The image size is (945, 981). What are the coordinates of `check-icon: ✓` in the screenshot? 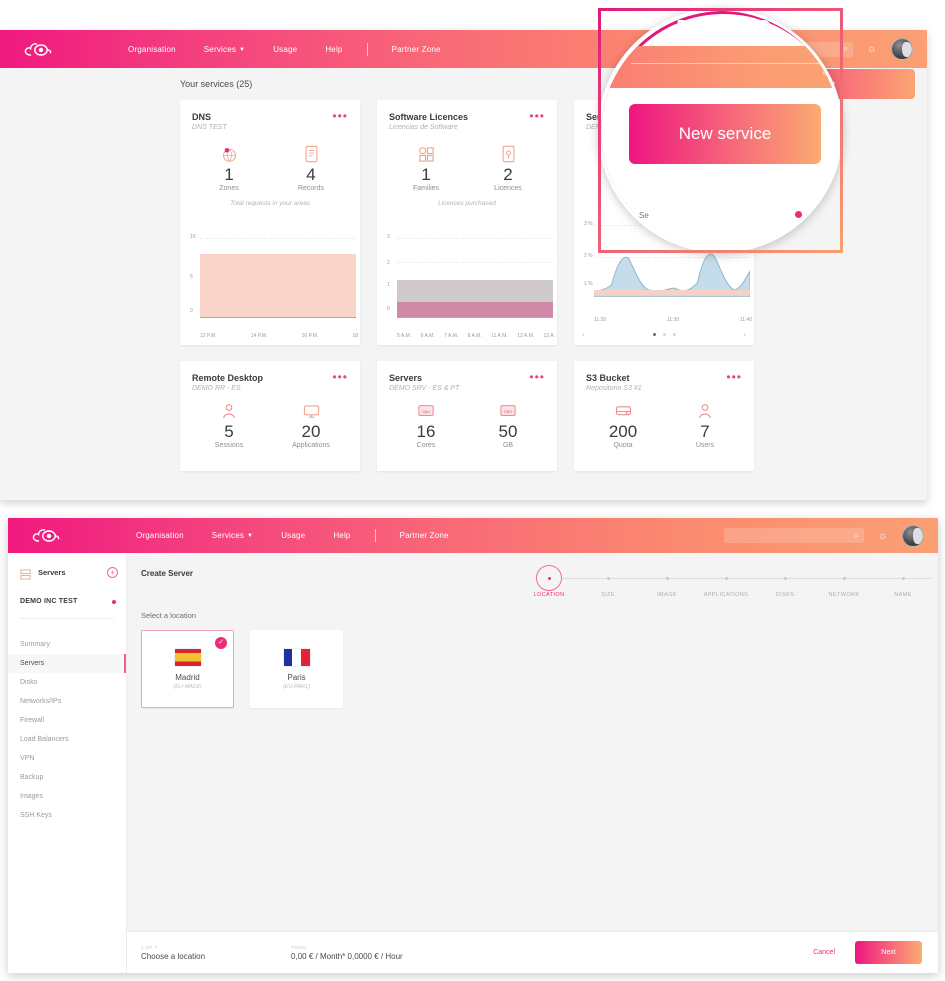 It's located at (221, 643).